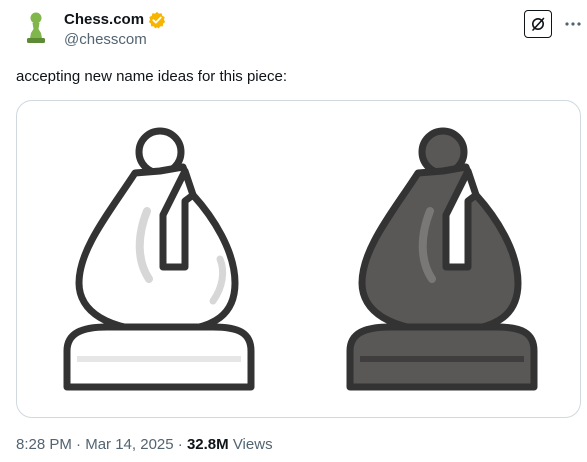 The height and width of the screenshot is (462, 587). What do you see at coordinates (208, 444) in the screenshot?
I see `views-count: 32.8M` at bounding box center [208, 444].